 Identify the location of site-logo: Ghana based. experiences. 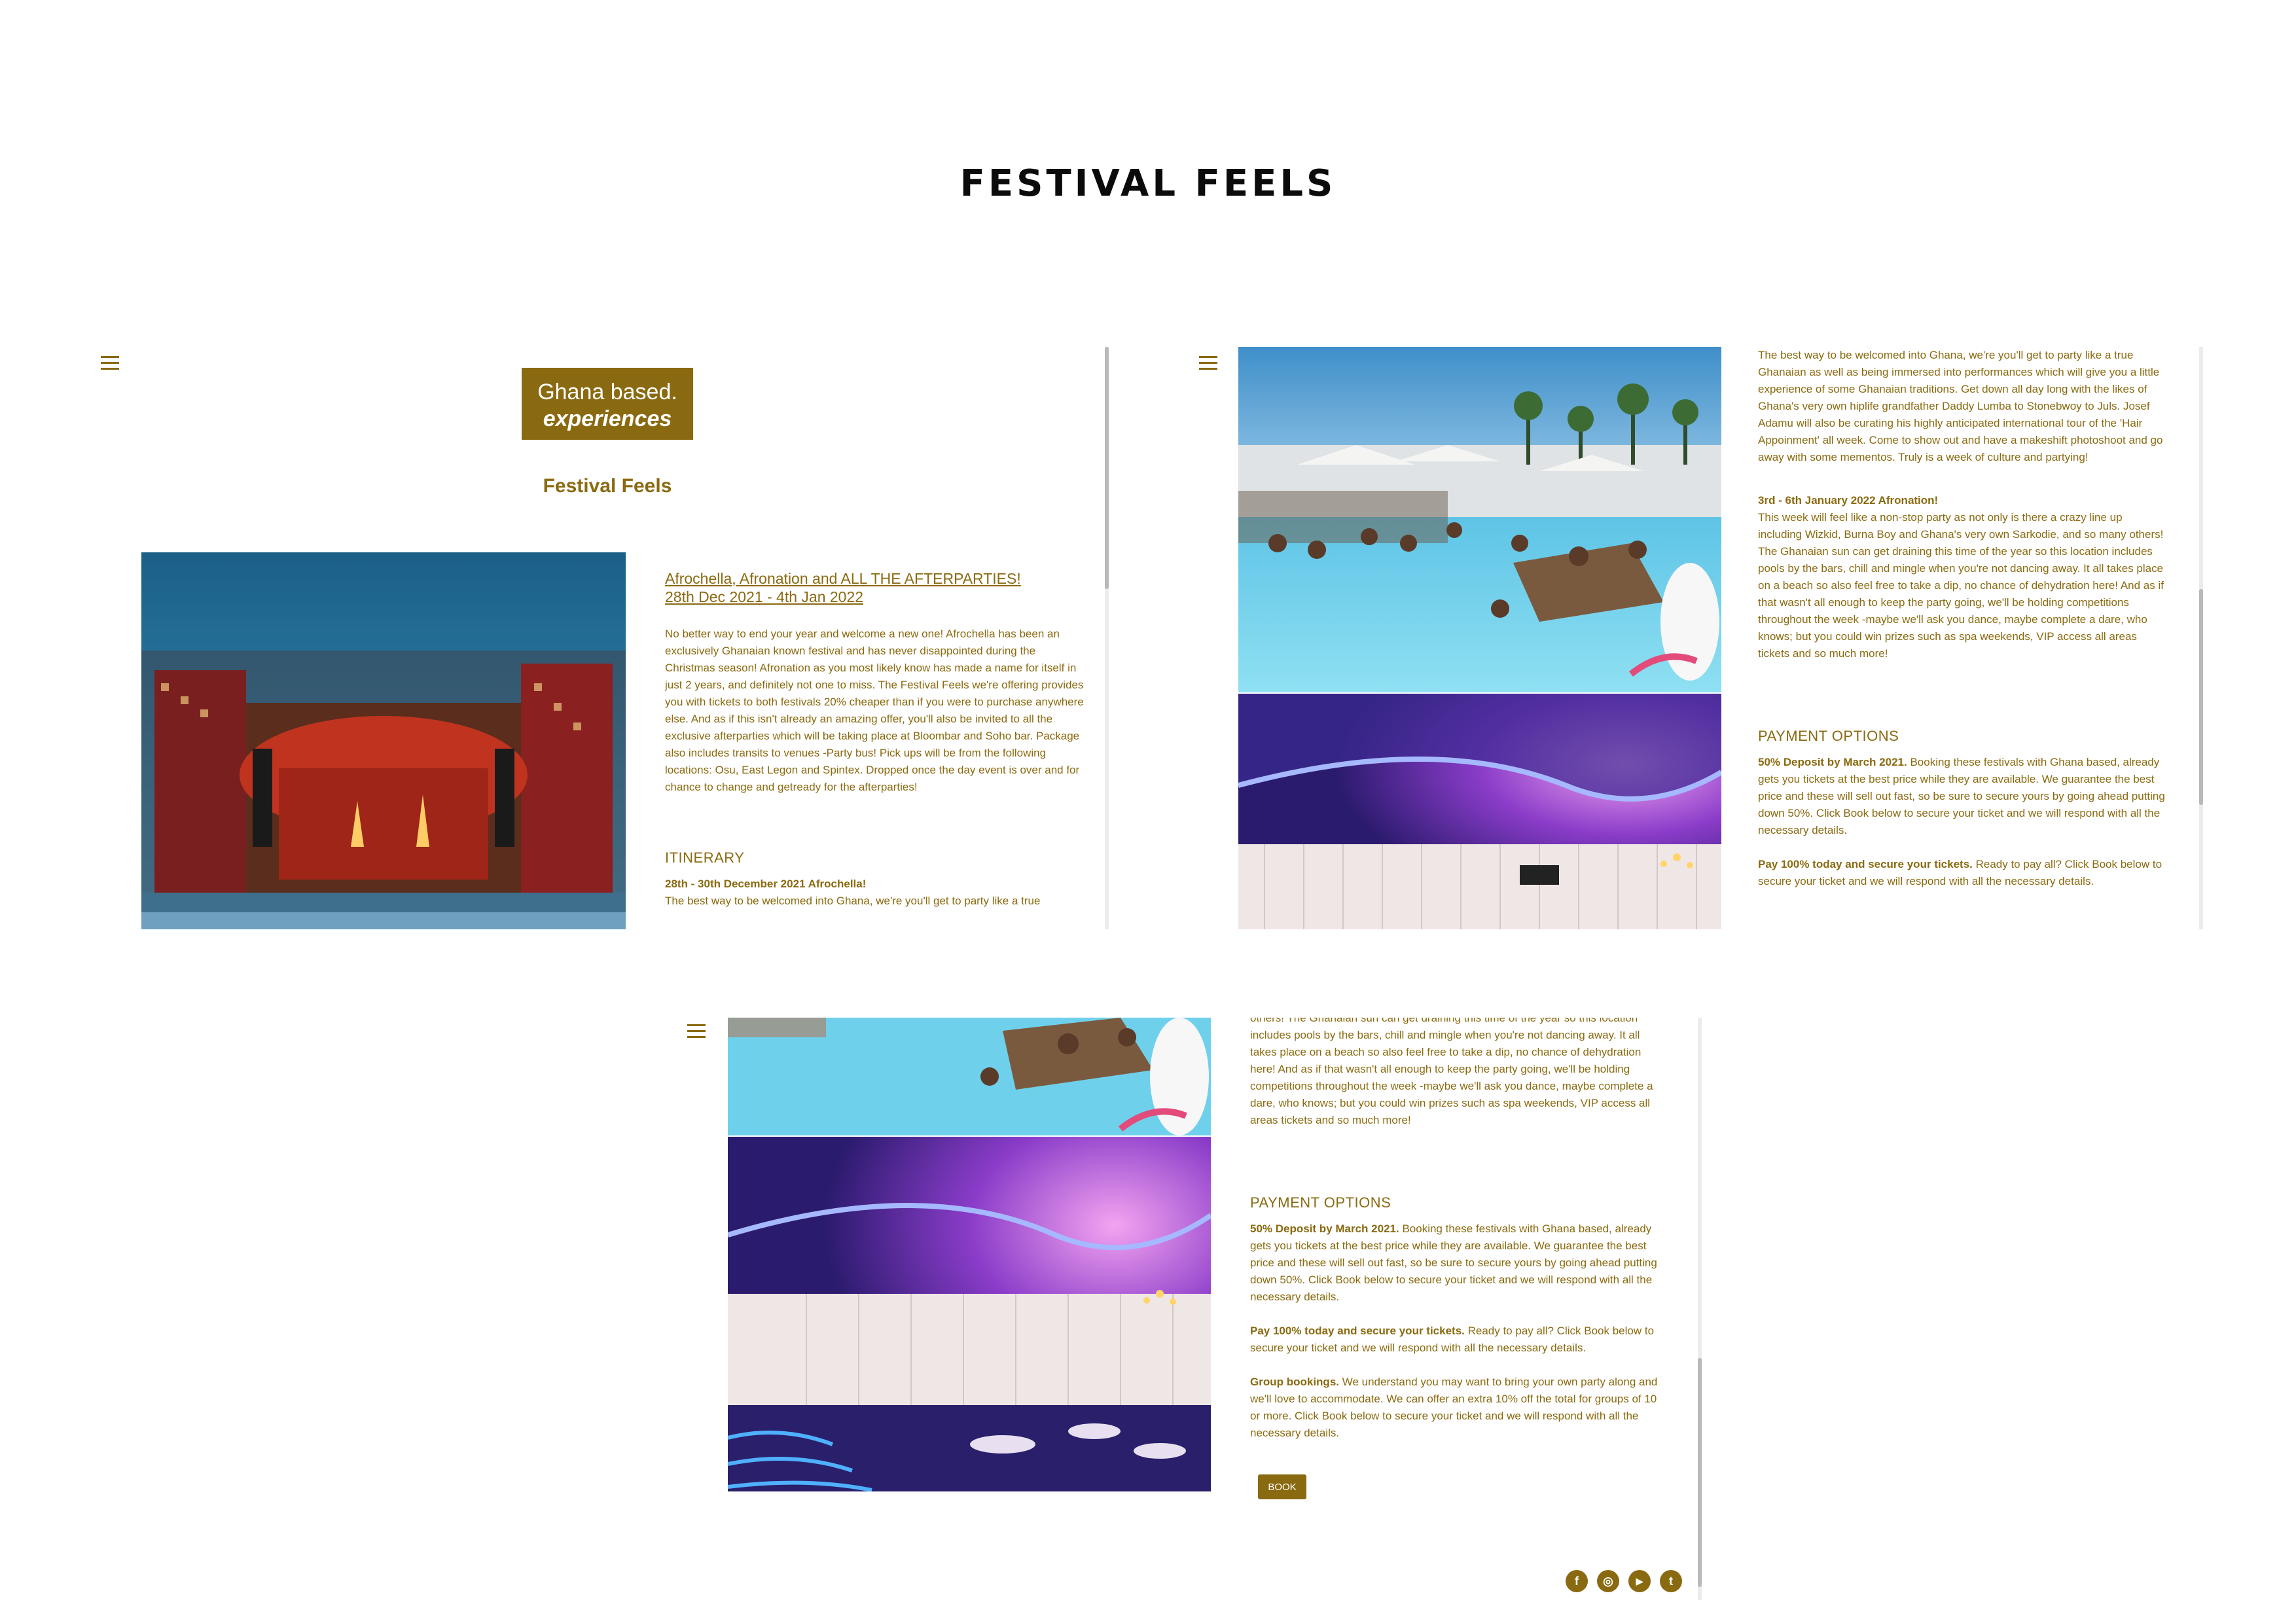
(607, 404).